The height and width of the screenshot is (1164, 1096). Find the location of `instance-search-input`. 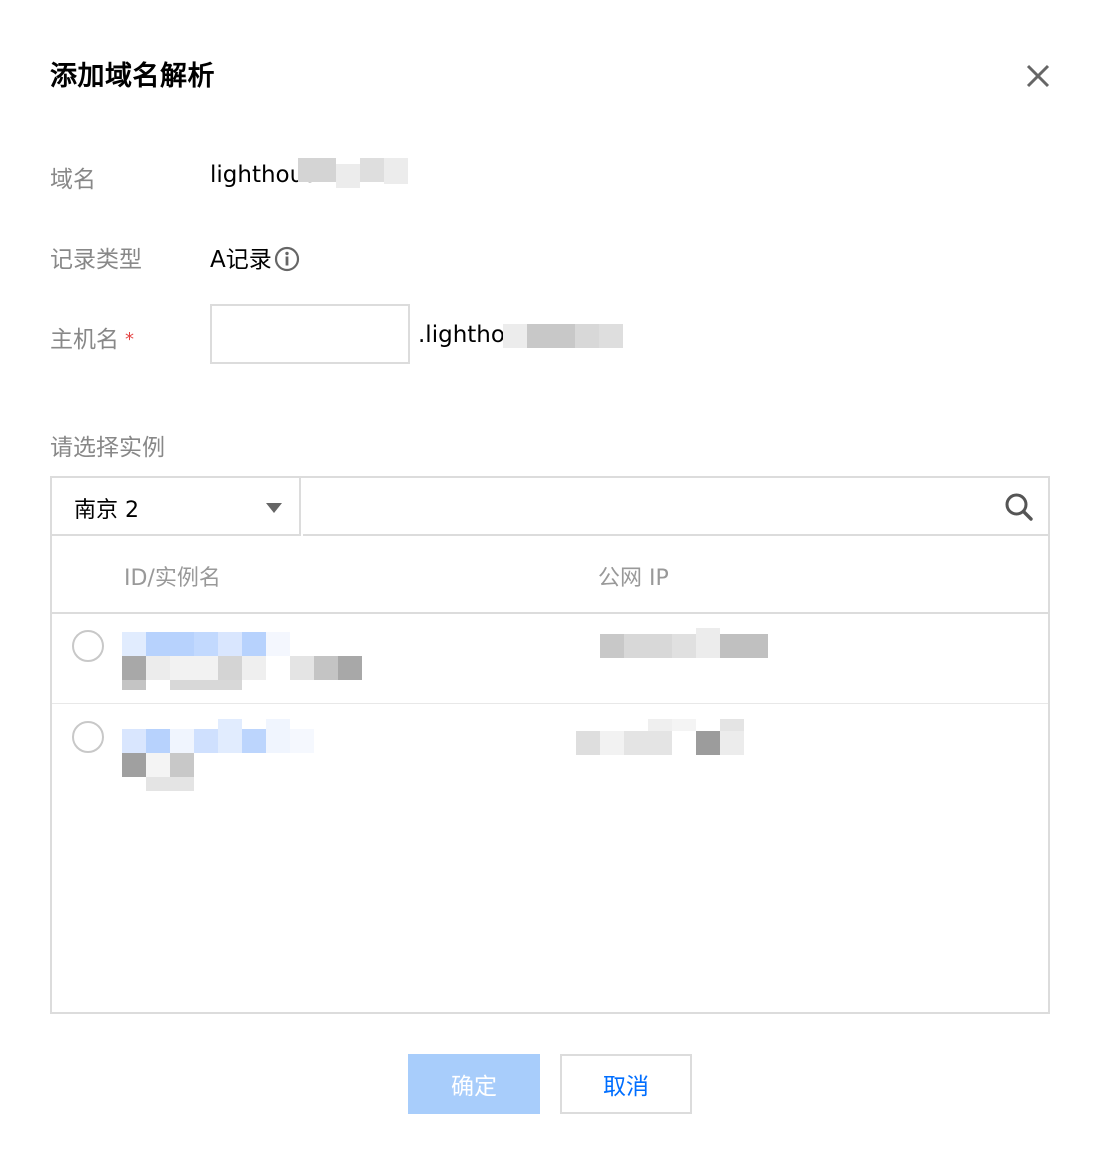

instance-search-input is located at coordinates (675, 507).